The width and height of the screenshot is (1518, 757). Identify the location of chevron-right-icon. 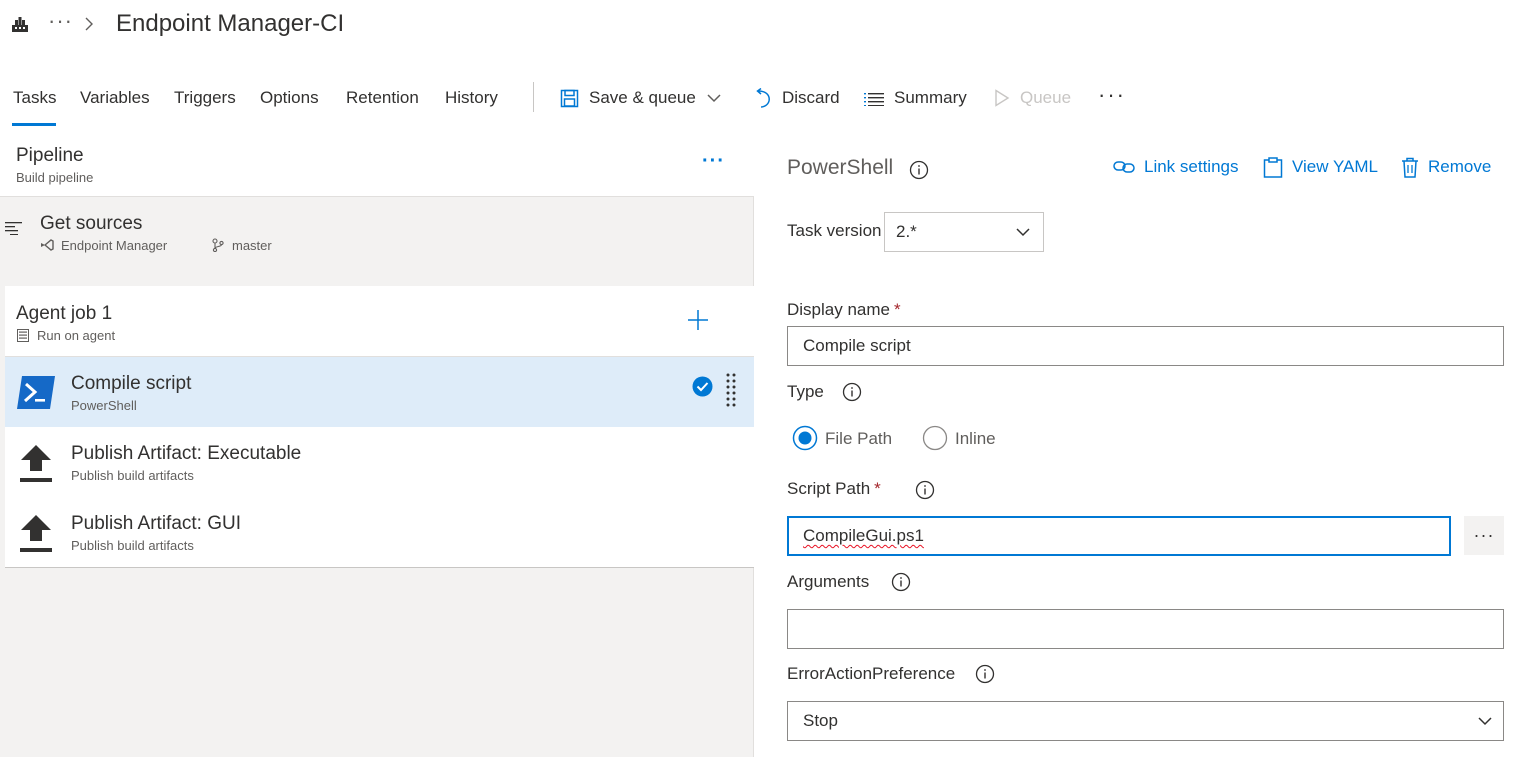
(89, 24).